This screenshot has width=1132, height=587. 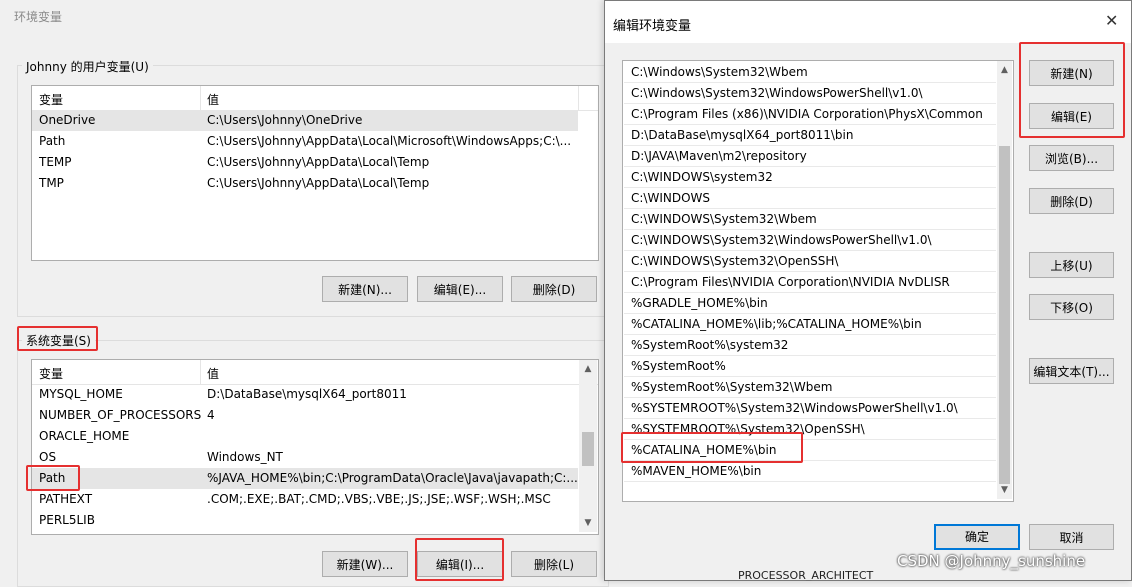 I want to click on path-list-item: C:\WINDOWS\System32\Wbem, so click(x=810, y=219).